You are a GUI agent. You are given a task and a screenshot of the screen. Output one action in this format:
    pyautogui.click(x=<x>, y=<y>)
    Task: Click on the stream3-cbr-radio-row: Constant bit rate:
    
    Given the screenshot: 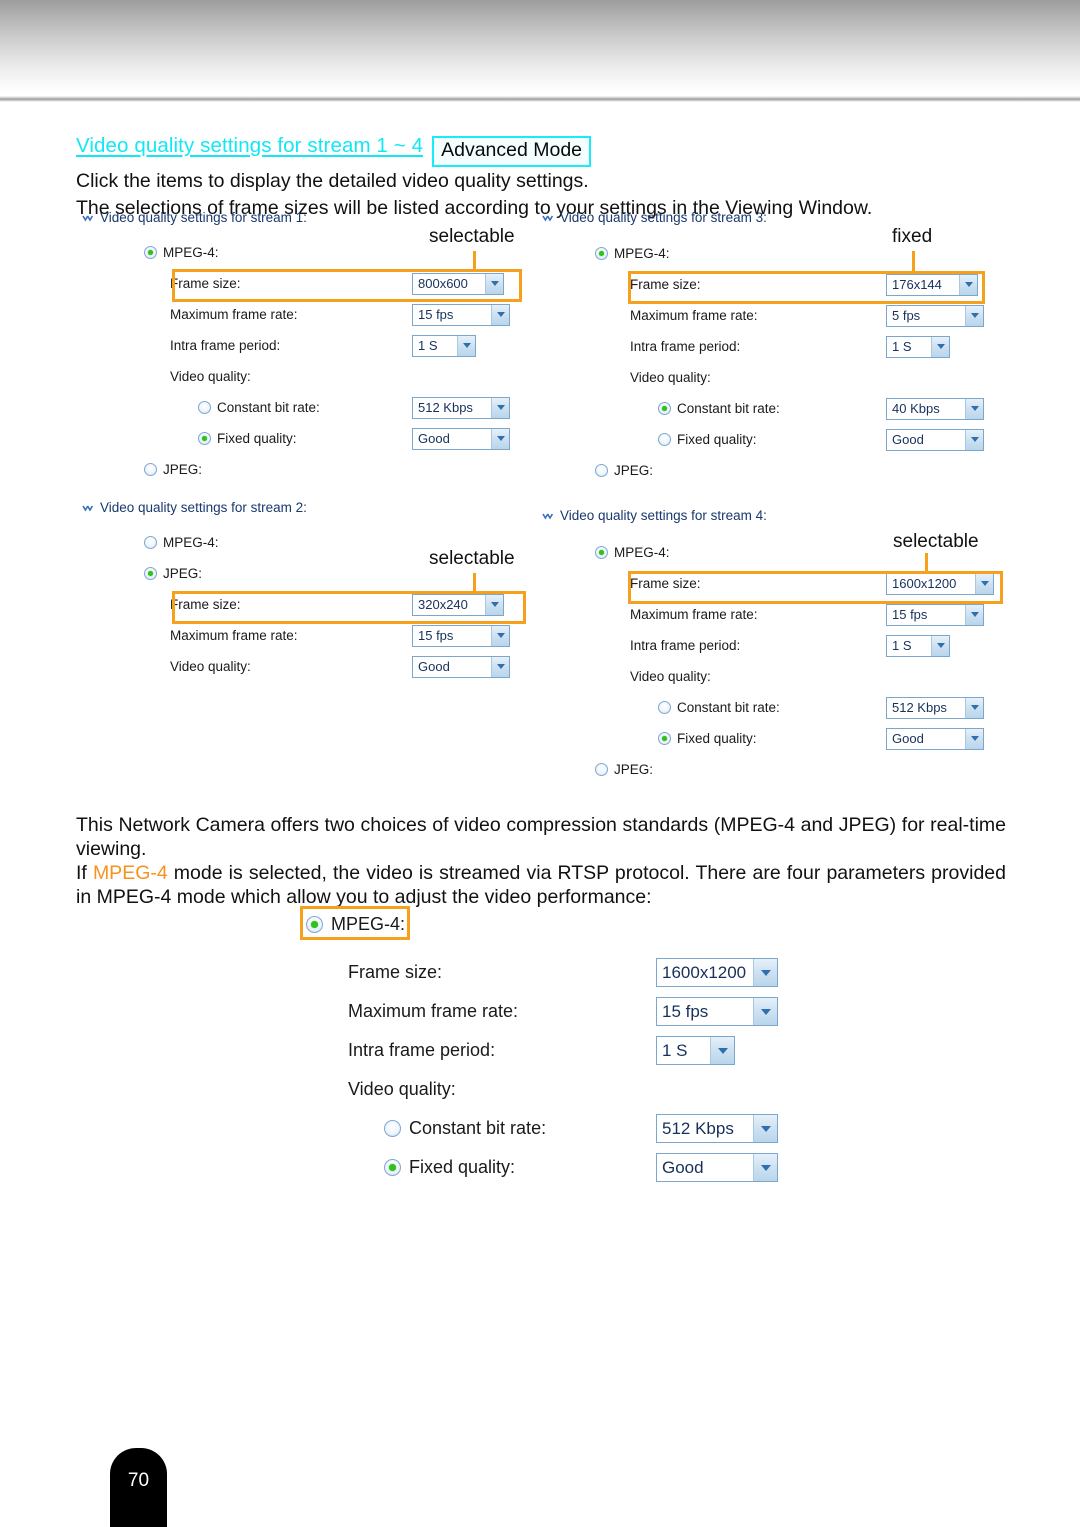 What is the action you would take?
    pyautogui.click(x=772, y=408)
    